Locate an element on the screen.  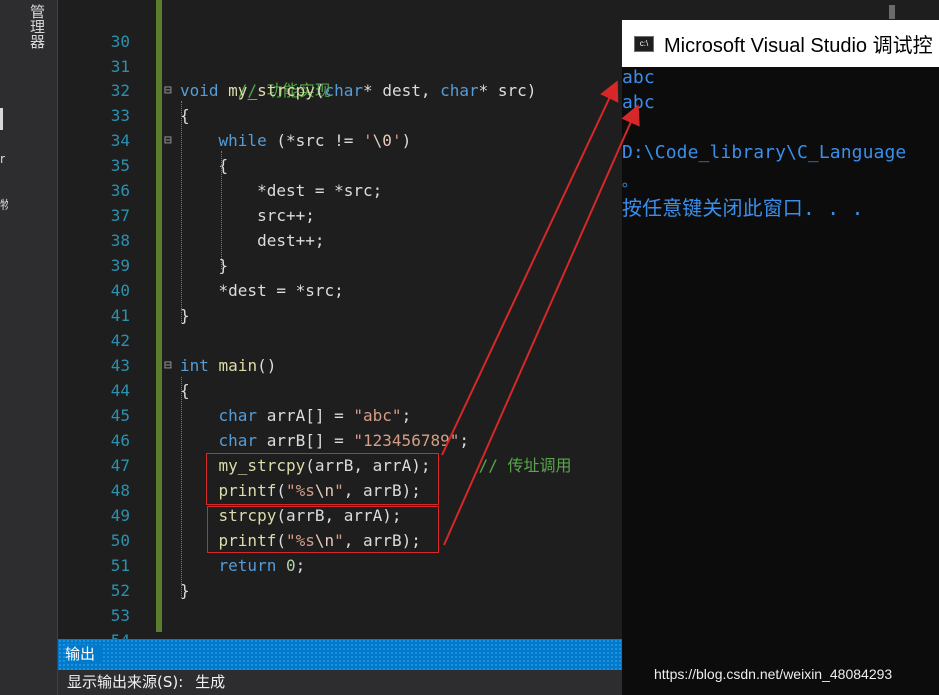
number-token: 0 is located at coordinates (290, 565).